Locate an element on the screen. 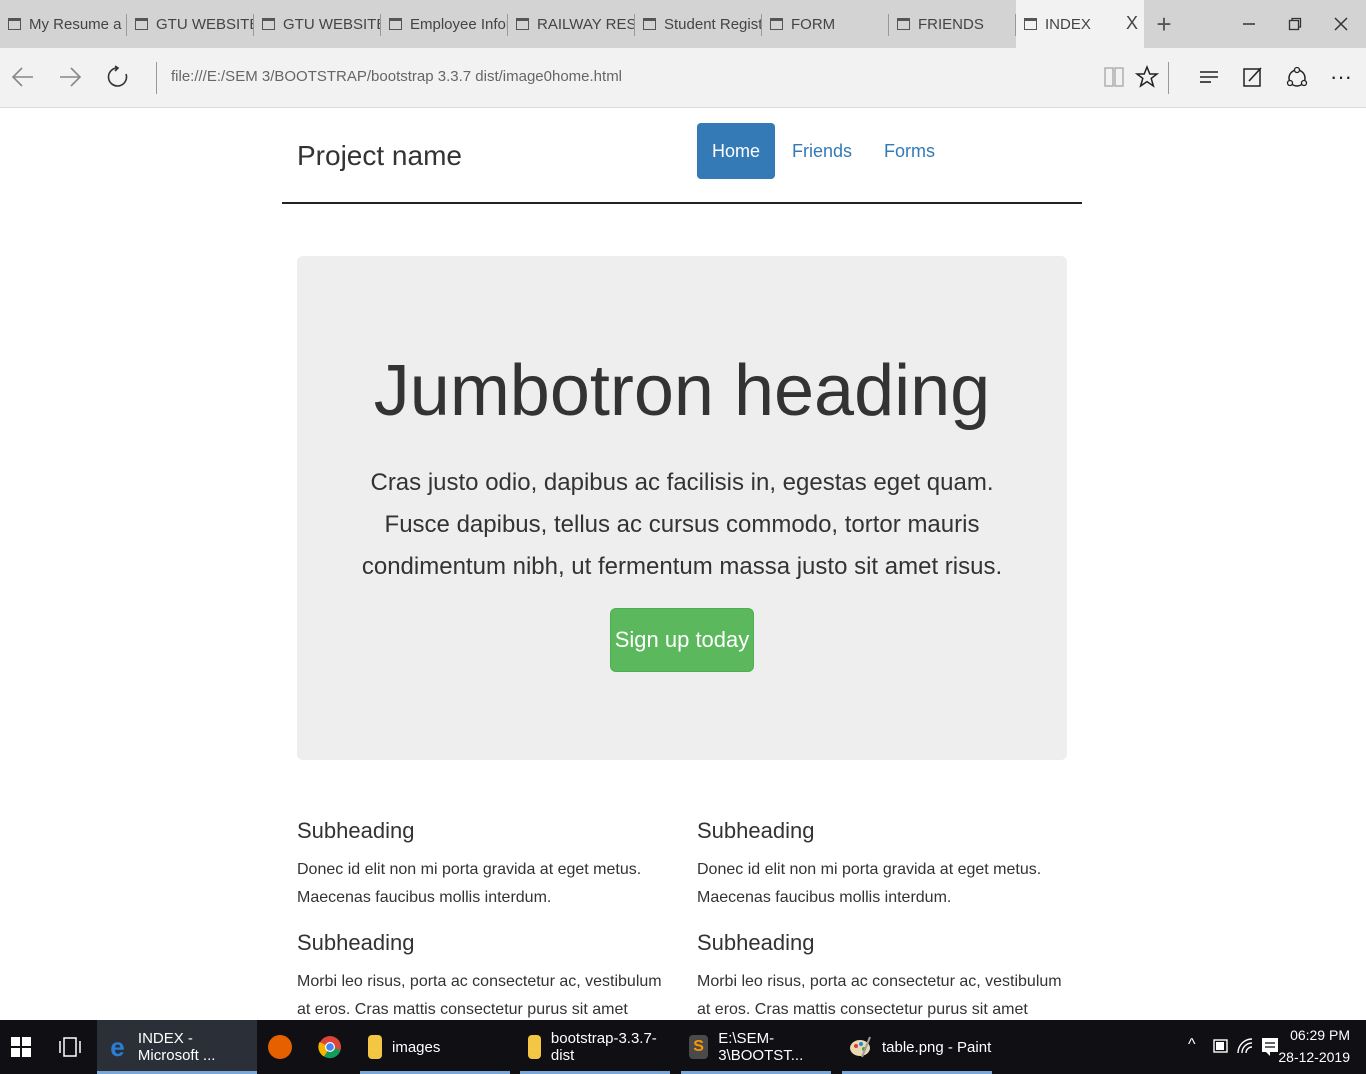  tab-label: INDEX is located at coordinates (1068, 24).